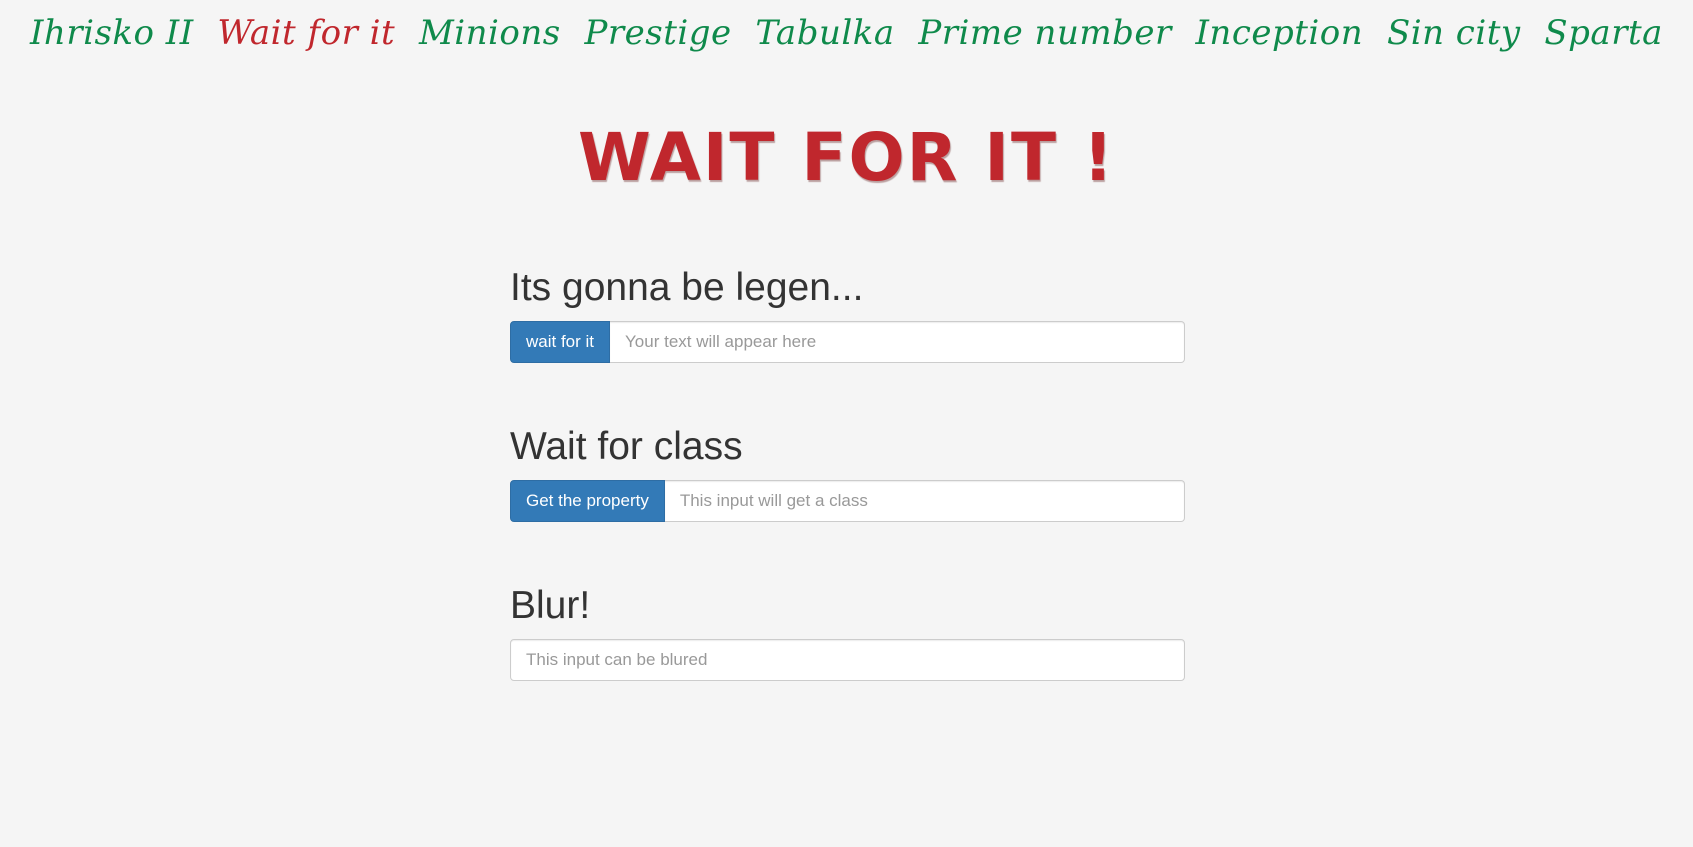  Describe the element at coordinates (847, 660) in the screenshot. I see `blur-input` at that location.